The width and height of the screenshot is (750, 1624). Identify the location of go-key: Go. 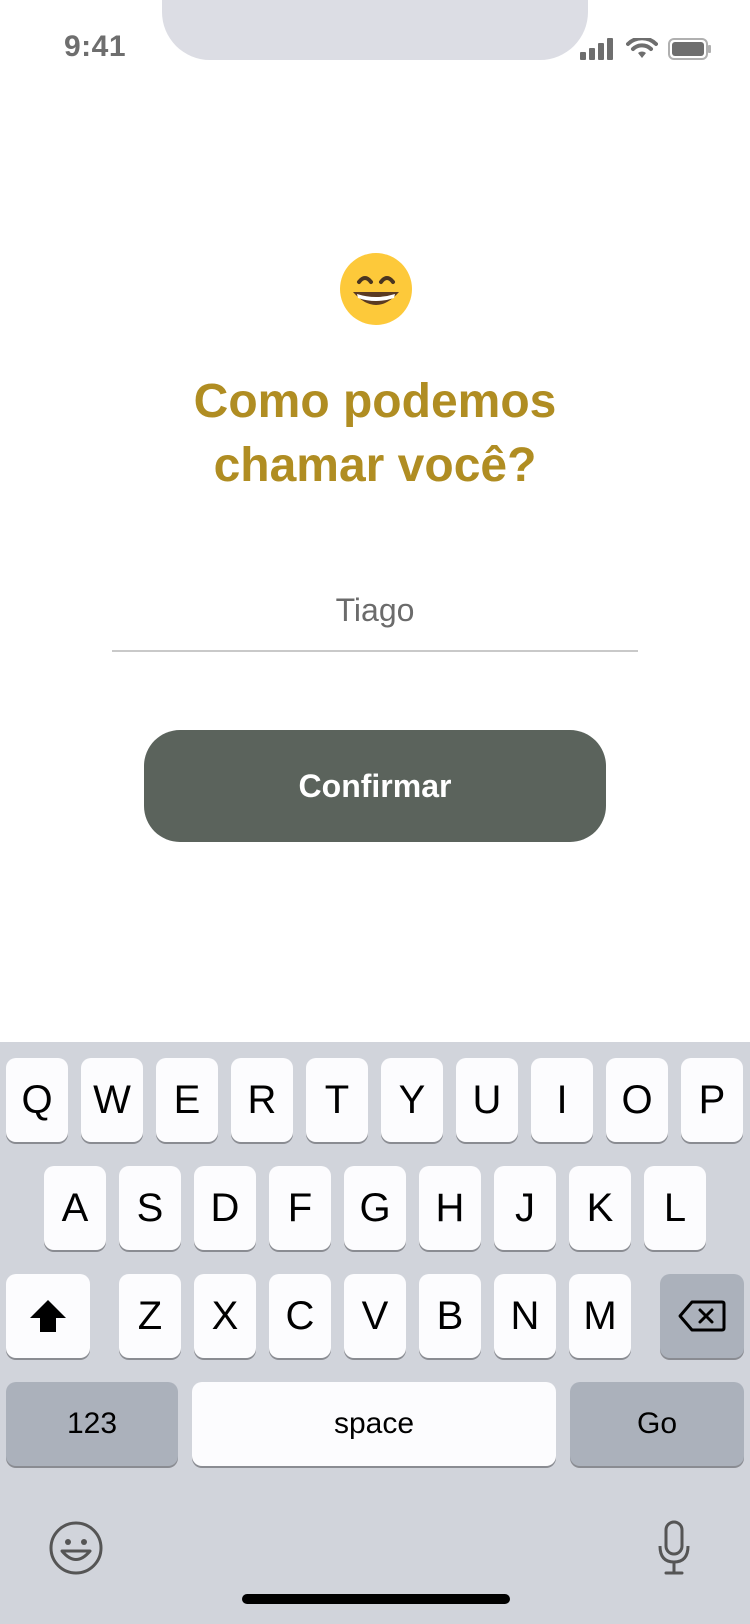
(657, 1424).